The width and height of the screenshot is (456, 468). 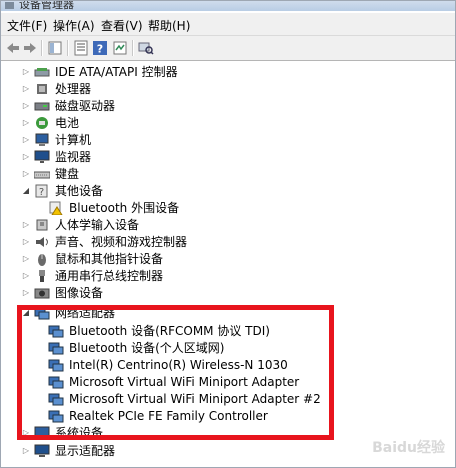 I want to click on tree-node-label: 计算机, so click(x=73, y=140).